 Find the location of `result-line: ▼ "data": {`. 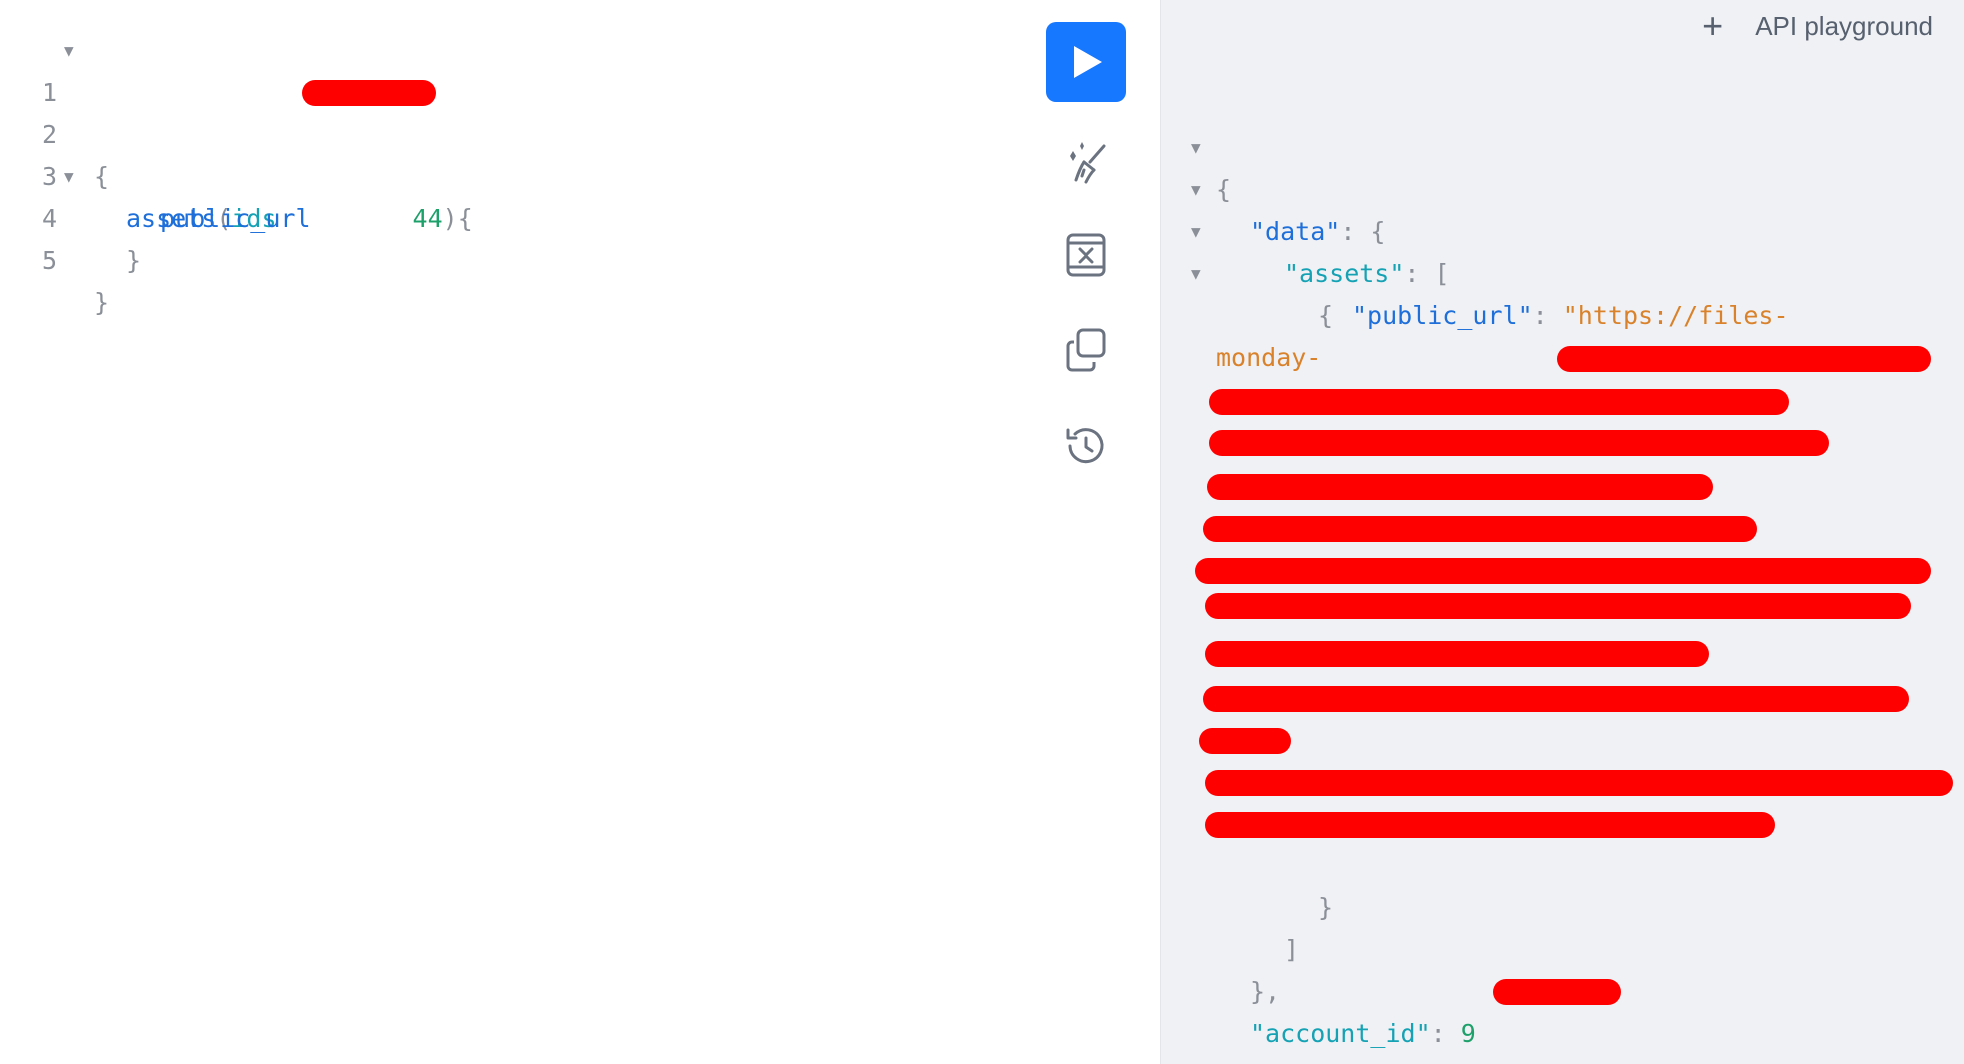

result-line: ▼ "data": { is located at coordinates (1562, 186).